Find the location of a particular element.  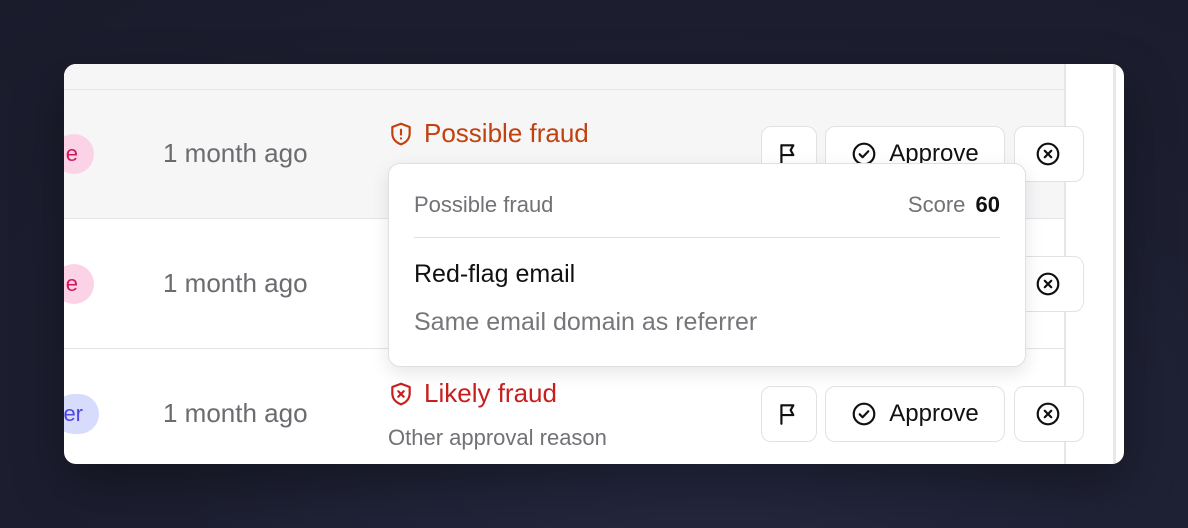

tooltip-divider is located at coordinates (707, 237).